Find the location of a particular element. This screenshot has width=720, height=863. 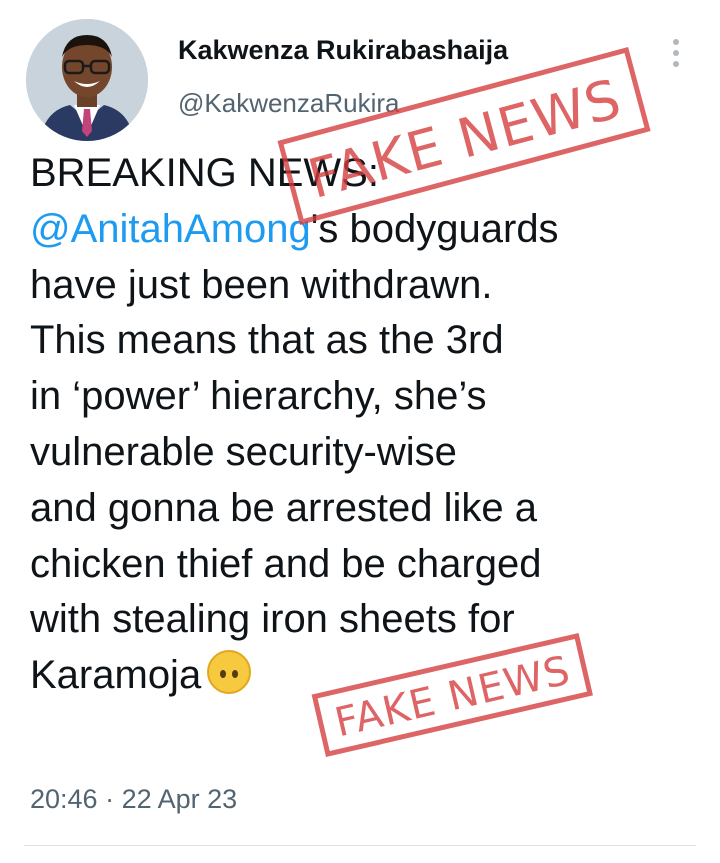

profile-photo is located at coordinates (87, 80).